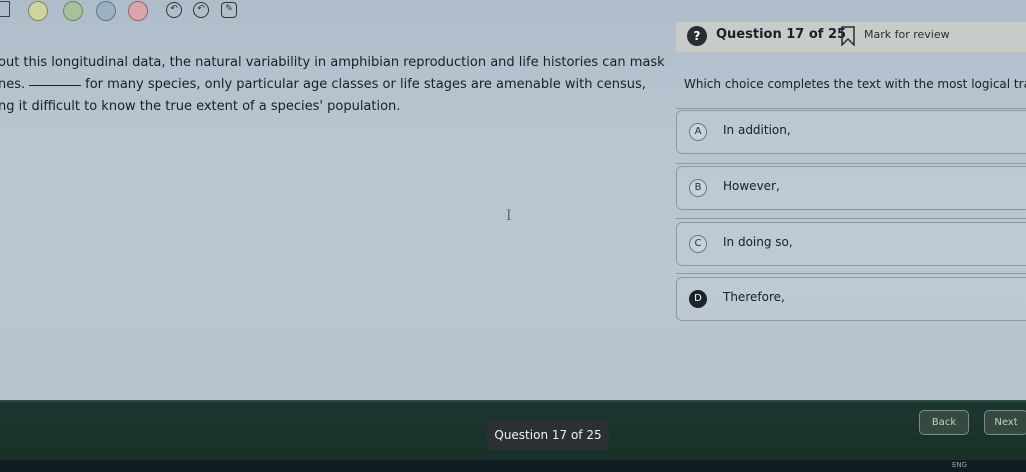 The width and height of the screenshot is (1026, 472). What do you see at coordinates (851, 244) in the screenshot?
I see `choice-c: C In doing so,` at bounding box center [851, 244].